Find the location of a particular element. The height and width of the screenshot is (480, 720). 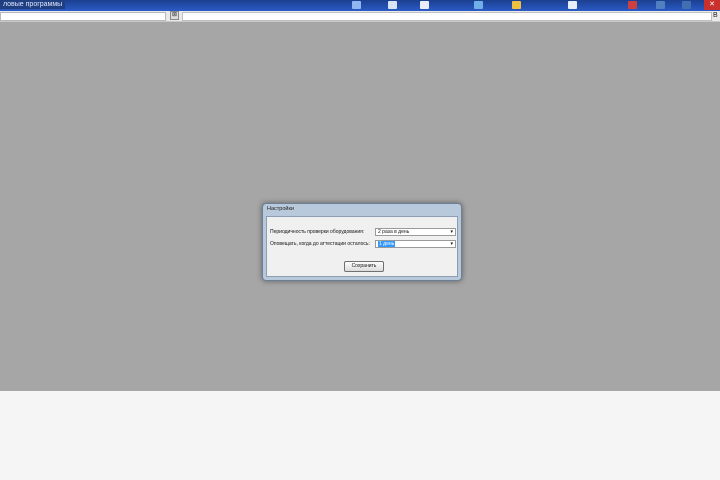

secondary-input is located at coordinates (447, 16).